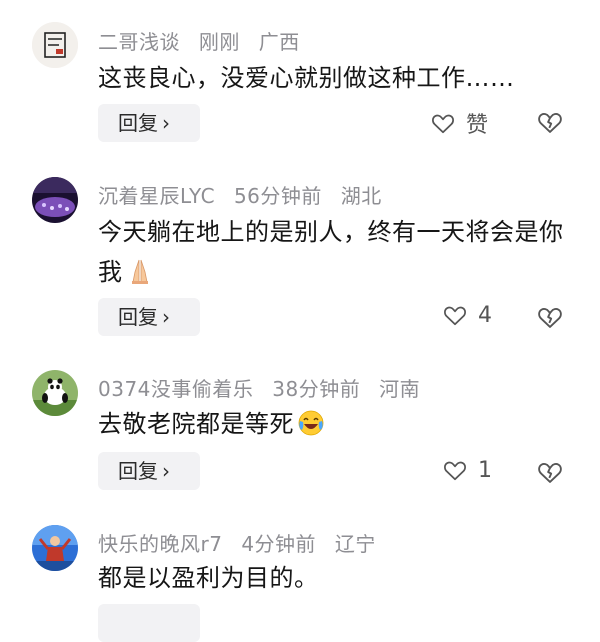  Describe the element at coordinates (485, 470) in the screenshot. I see `like-count: 1` at that location.